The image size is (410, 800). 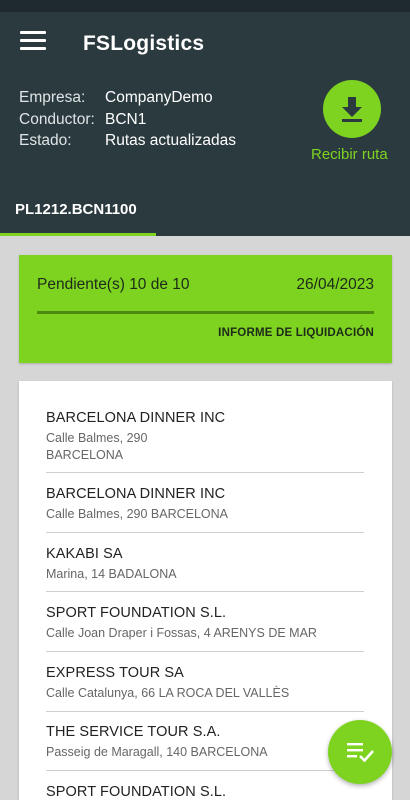 I want to click on pending-count: Pendiente(s) 10 de 10, so click(x=113, y=284).